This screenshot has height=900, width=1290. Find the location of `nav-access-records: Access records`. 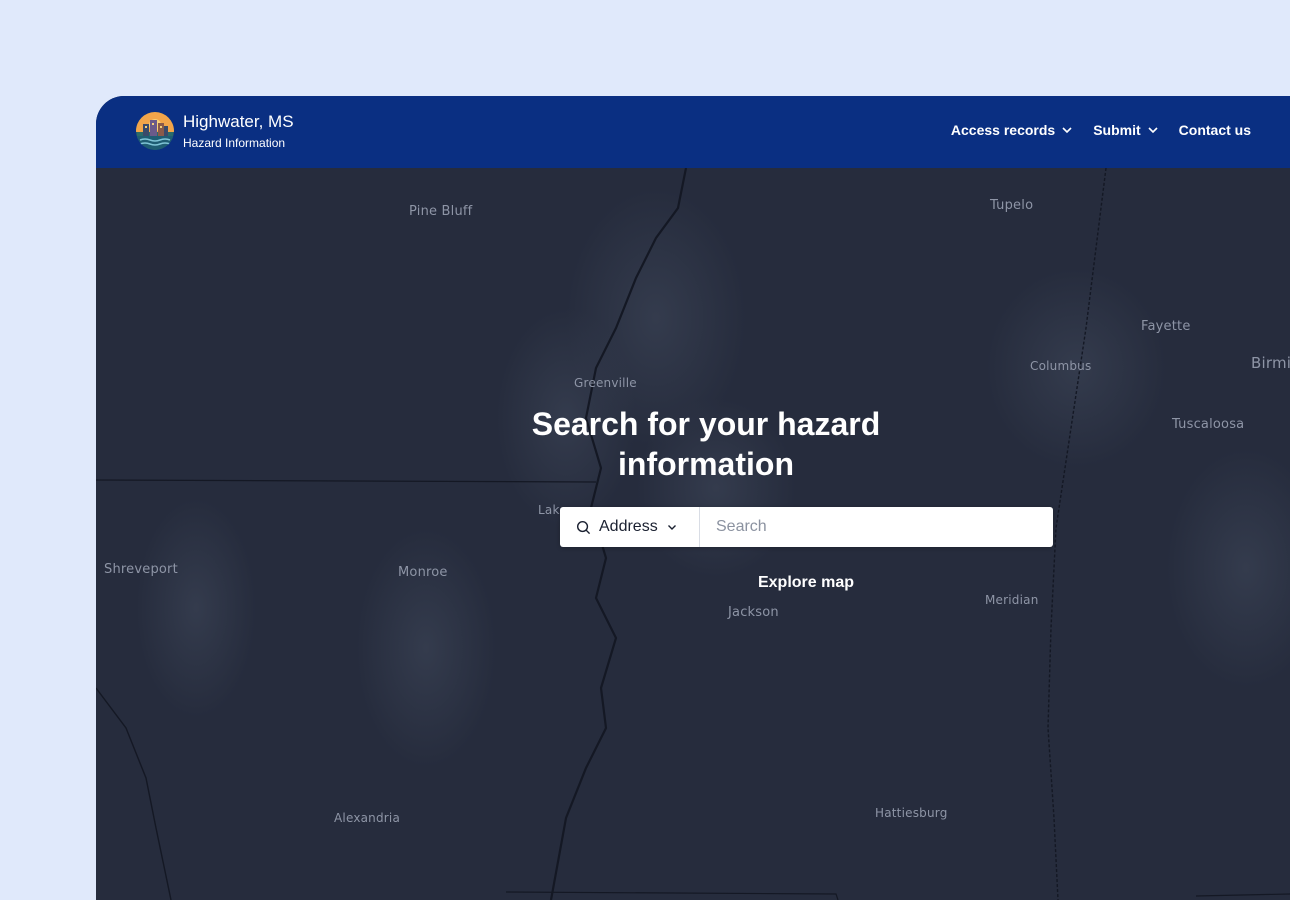

nav-access-records: Access records is located at coordinates (1012, 130).